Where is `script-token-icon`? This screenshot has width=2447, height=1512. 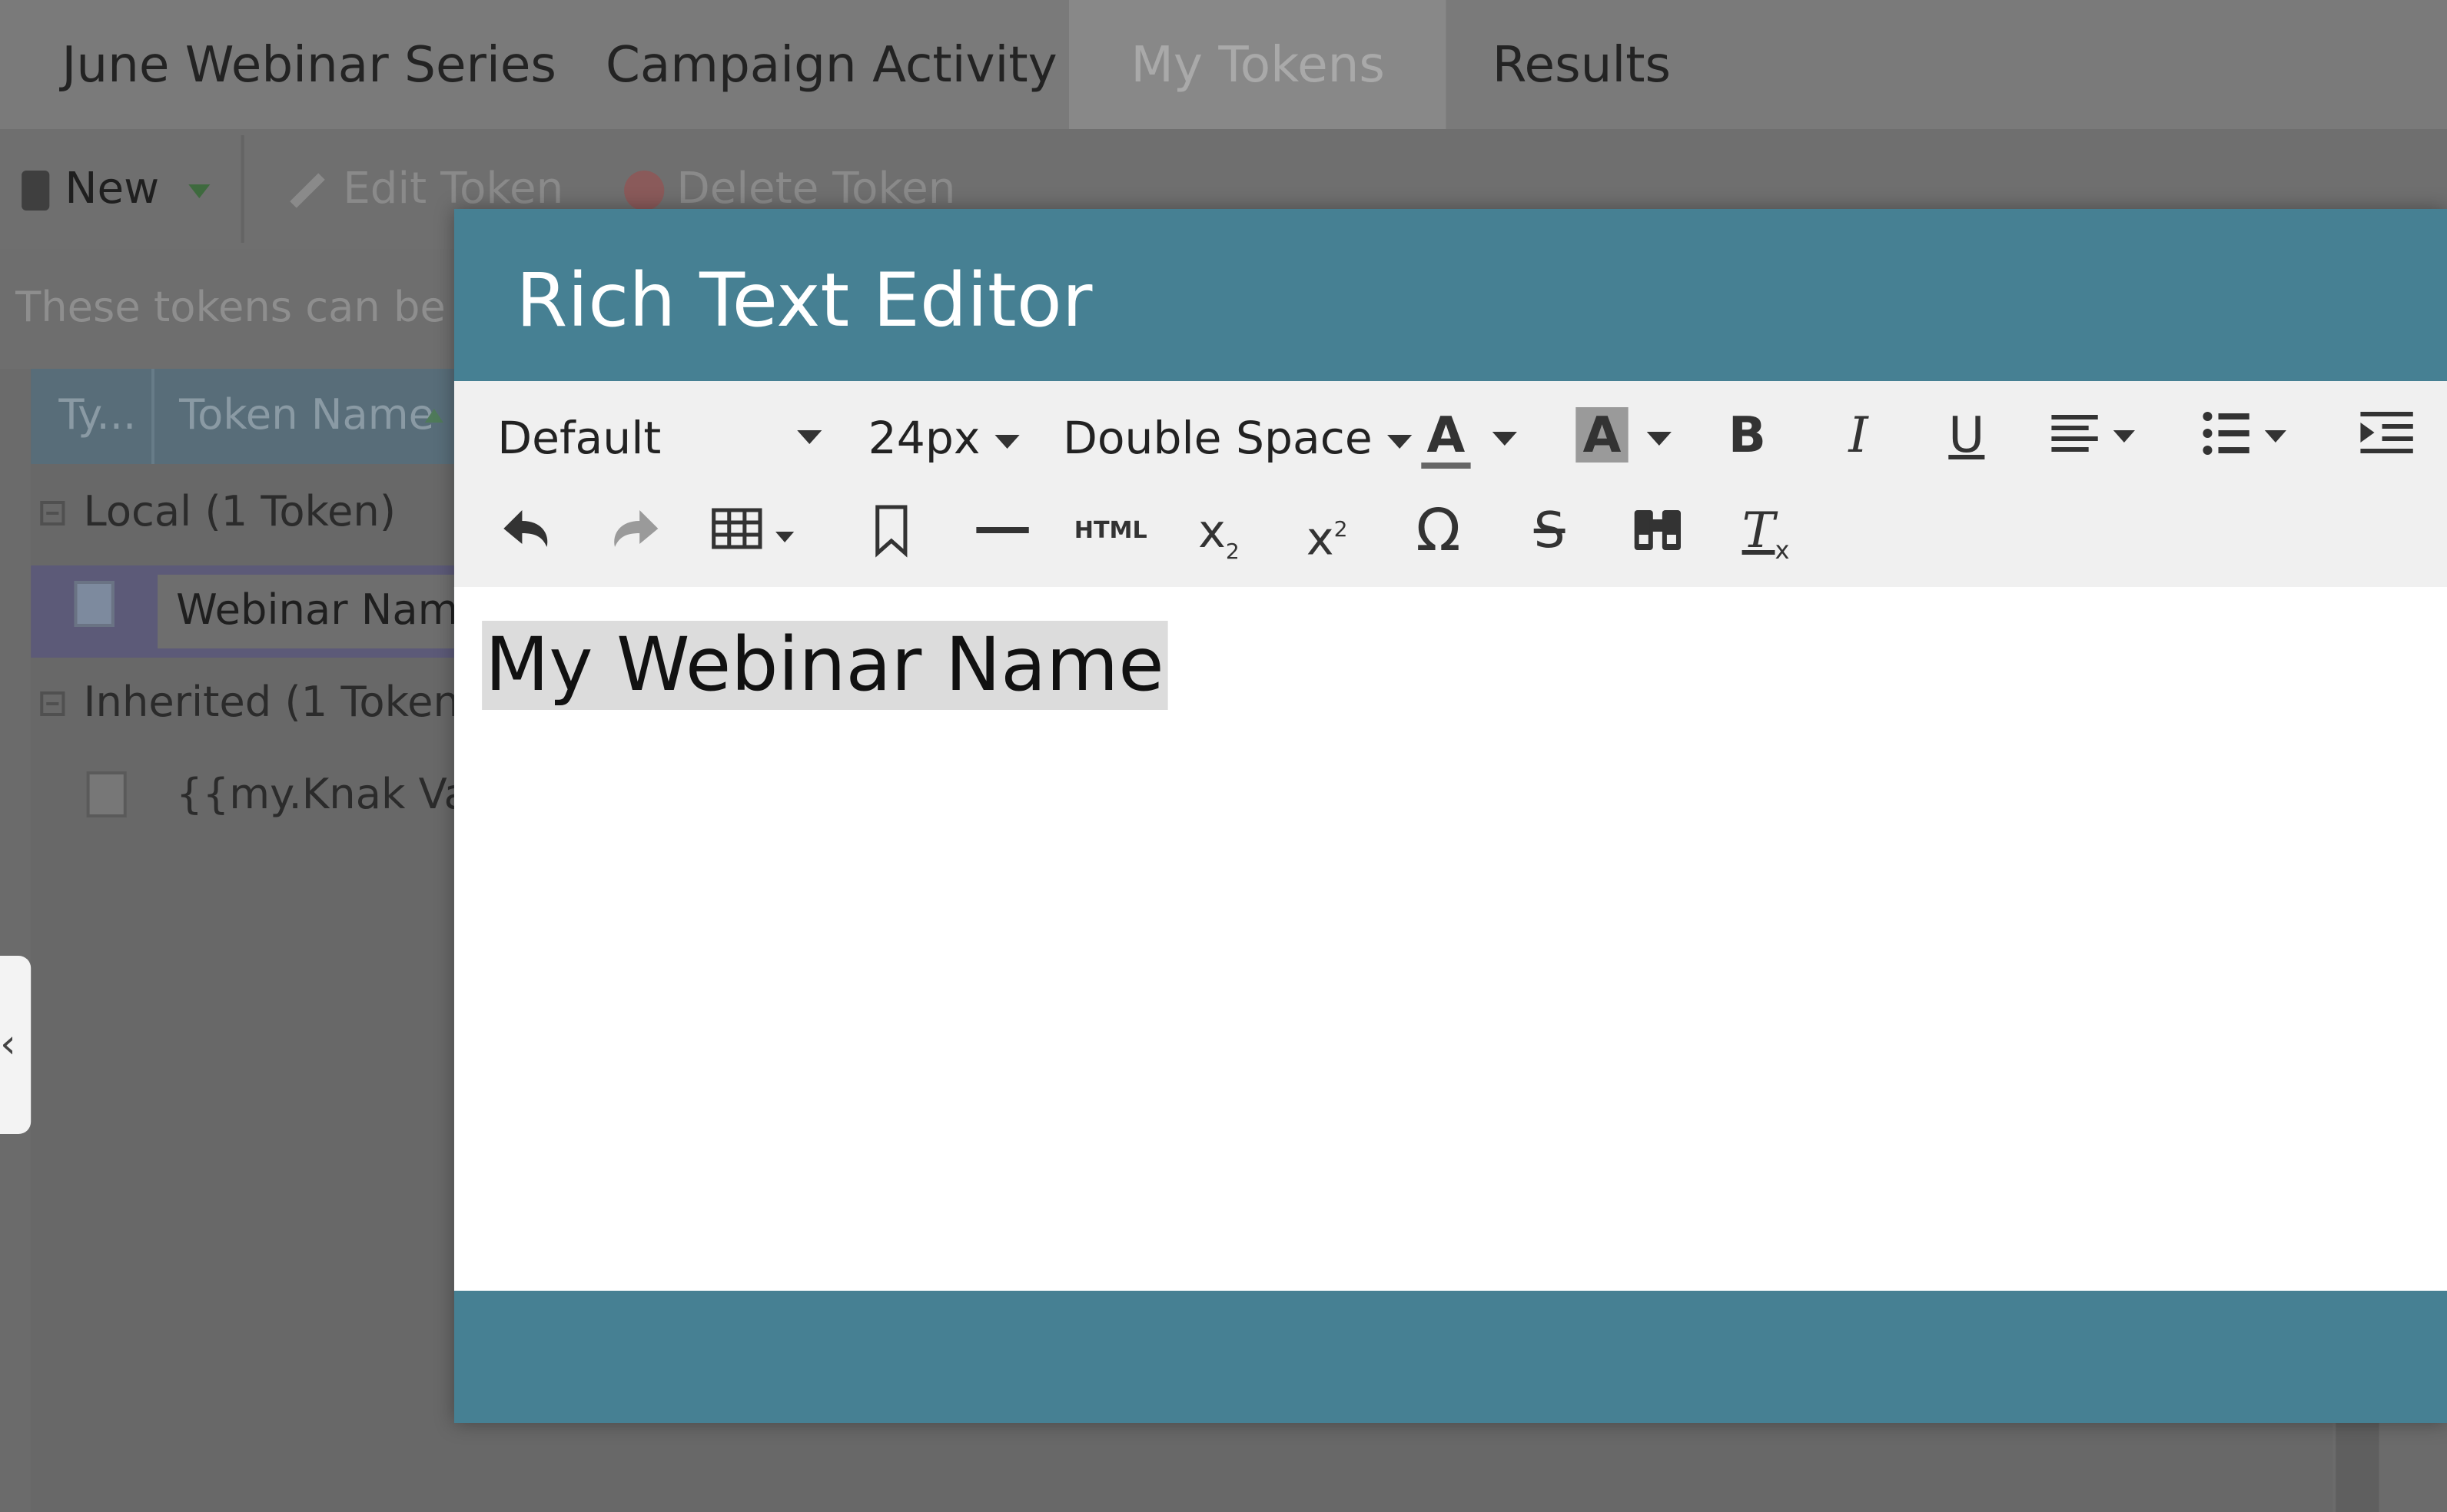
script-token-icon is located at coordinates (106, 794).